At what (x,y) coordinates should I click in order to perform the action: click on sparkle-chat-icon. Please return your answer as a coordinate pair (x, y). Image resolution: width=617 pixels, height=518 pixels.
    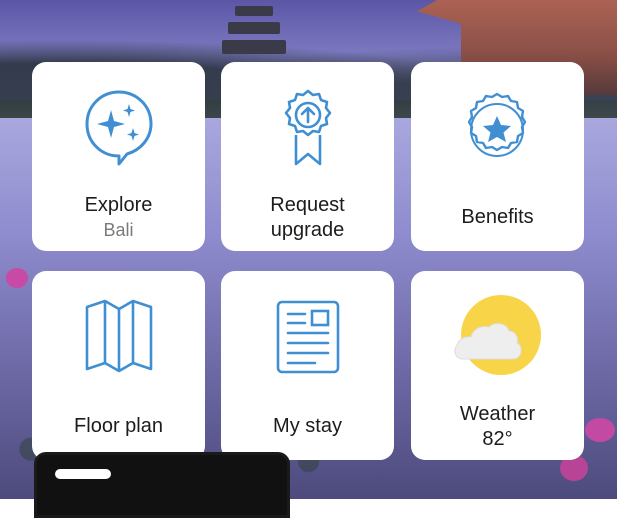
    Looking at the image, I should click on (118, 128).